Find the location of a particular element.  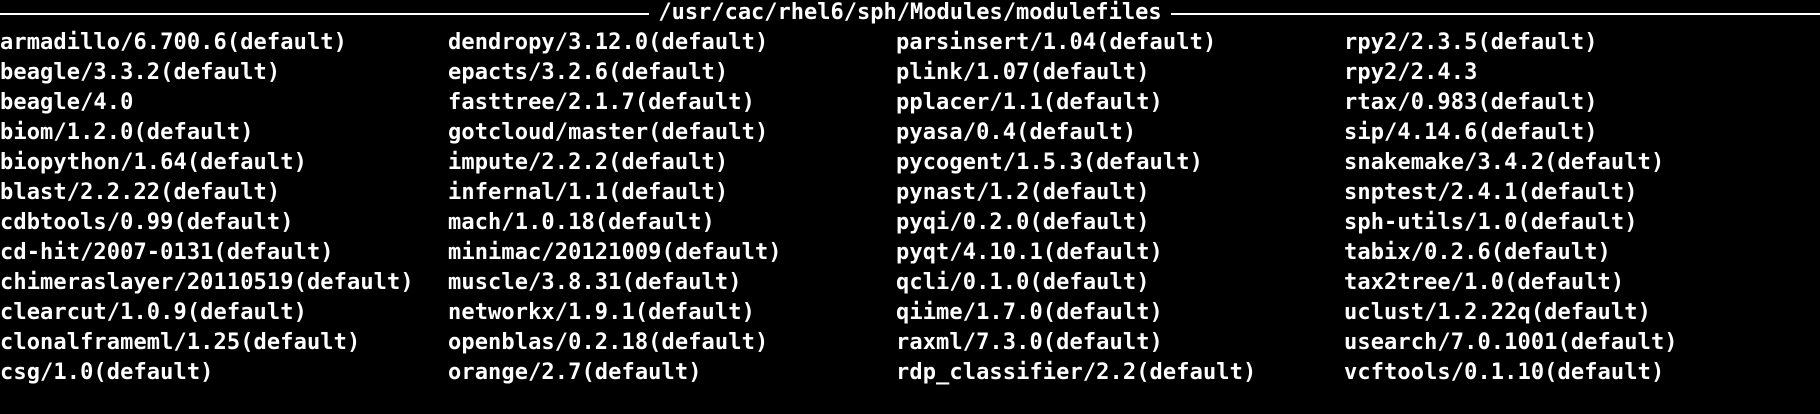

module-entry: epacts/3.2.6(default) is located at coordinates (588, 72).